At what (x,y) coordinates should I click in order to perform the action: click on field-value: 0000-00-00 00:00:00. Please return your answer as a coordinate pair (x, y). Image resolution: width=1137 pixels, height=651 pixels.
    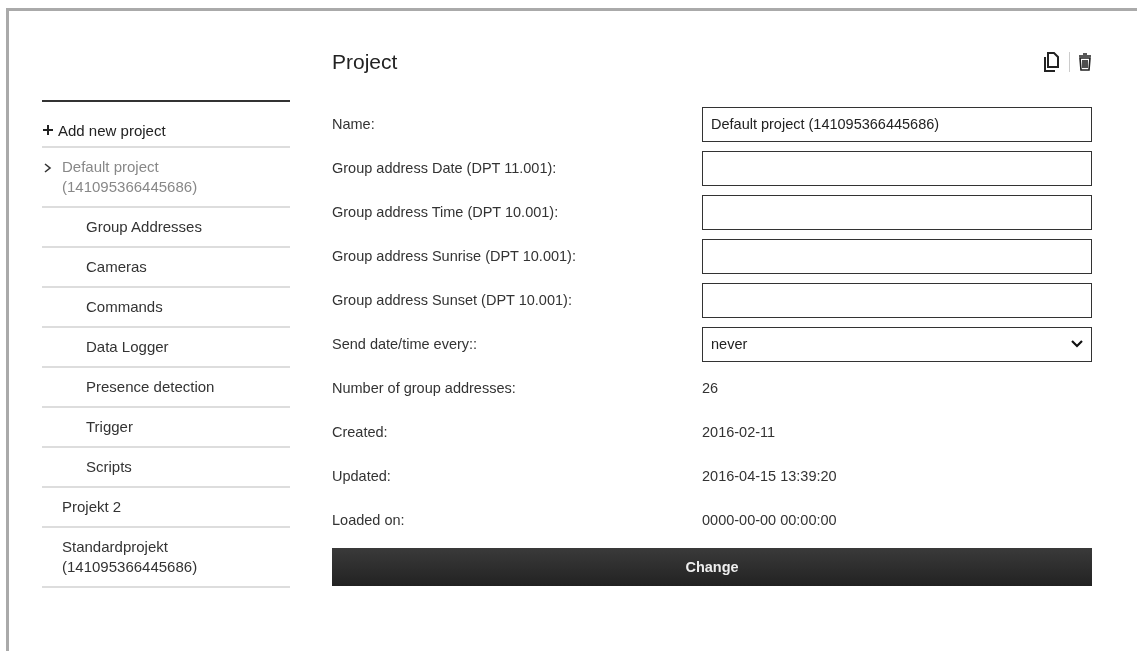
    Looking at the image, I should click on (770, 520).